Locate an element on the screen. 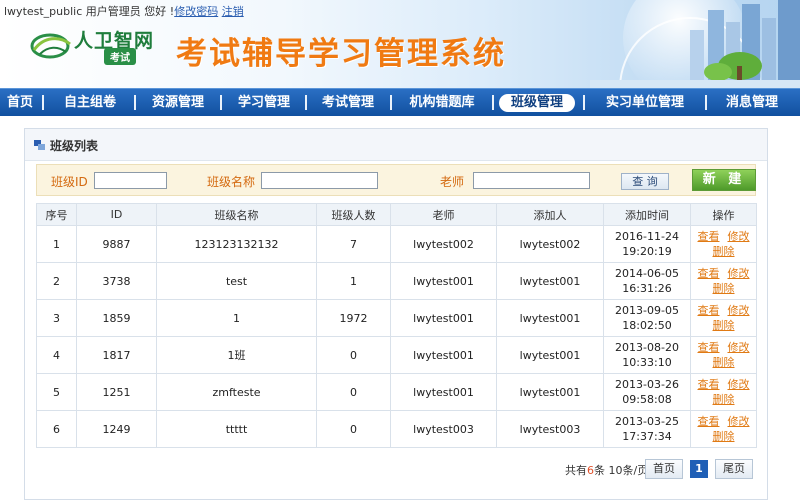  col-header-class-name: 班级名称 is located at coordinates (236, 214).